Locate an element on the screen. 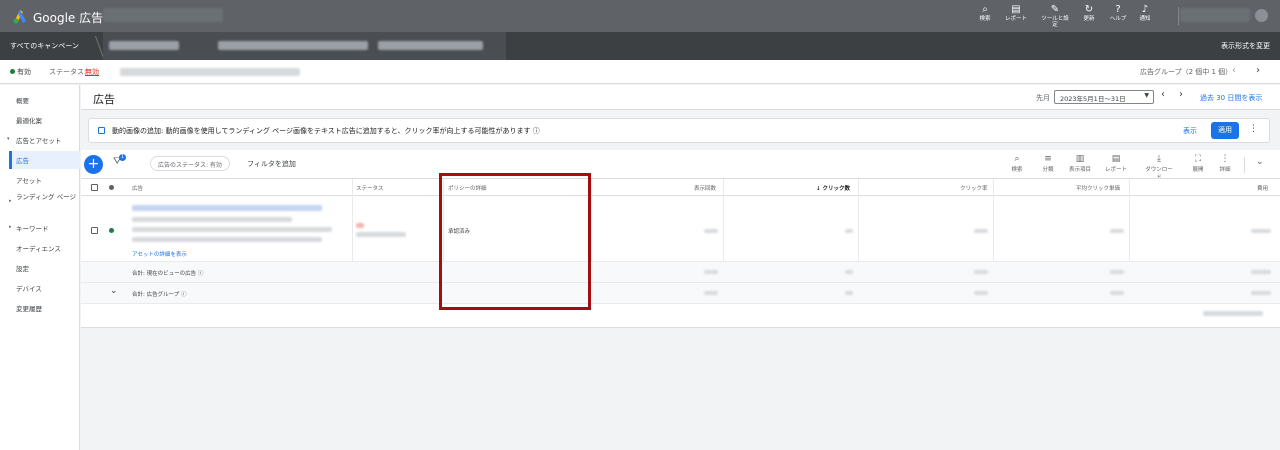 The image size is (1280, 450). col-clicks: ↓ クリック数 is located at coordinates (833, 188).